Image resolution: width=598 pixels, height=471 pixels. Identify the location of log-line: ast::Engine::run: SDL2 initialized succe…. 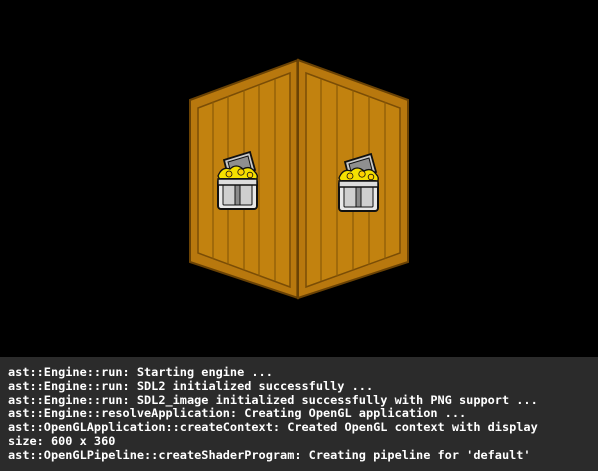
(191, 385).